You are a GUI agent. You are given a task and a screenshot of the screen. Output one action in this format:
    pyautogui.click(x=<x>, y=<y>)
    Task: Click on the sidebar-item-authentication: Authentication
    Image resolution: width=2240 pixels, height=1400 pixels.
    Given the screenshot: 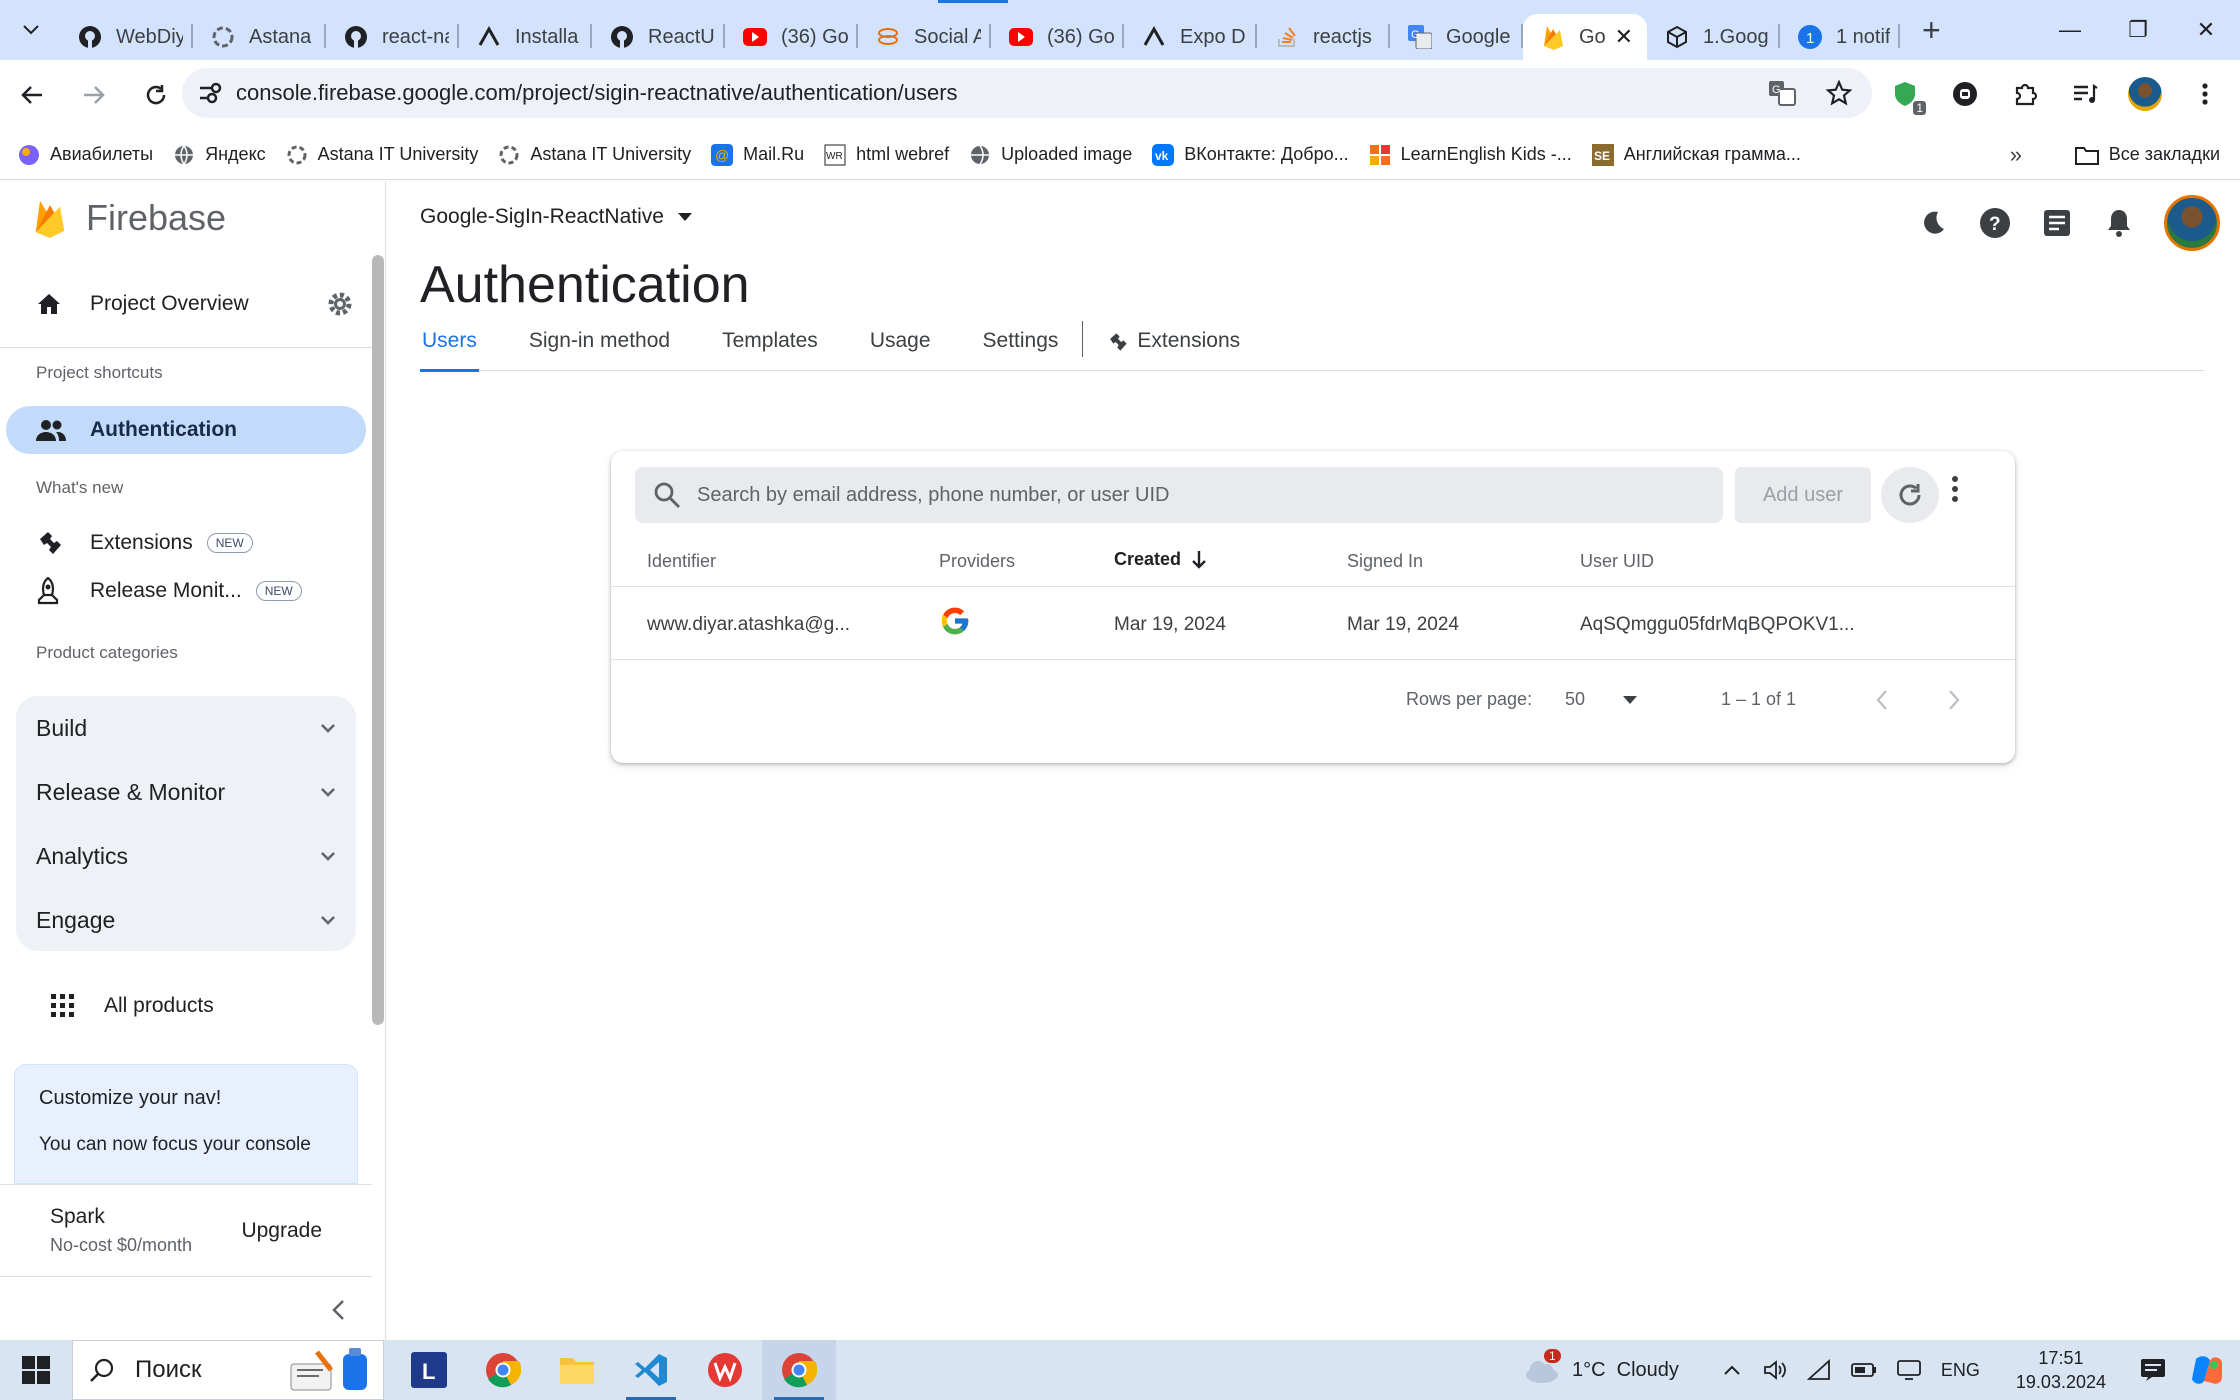 What is the action you would take?
    pyautogui.click(x=186, y=430)
    